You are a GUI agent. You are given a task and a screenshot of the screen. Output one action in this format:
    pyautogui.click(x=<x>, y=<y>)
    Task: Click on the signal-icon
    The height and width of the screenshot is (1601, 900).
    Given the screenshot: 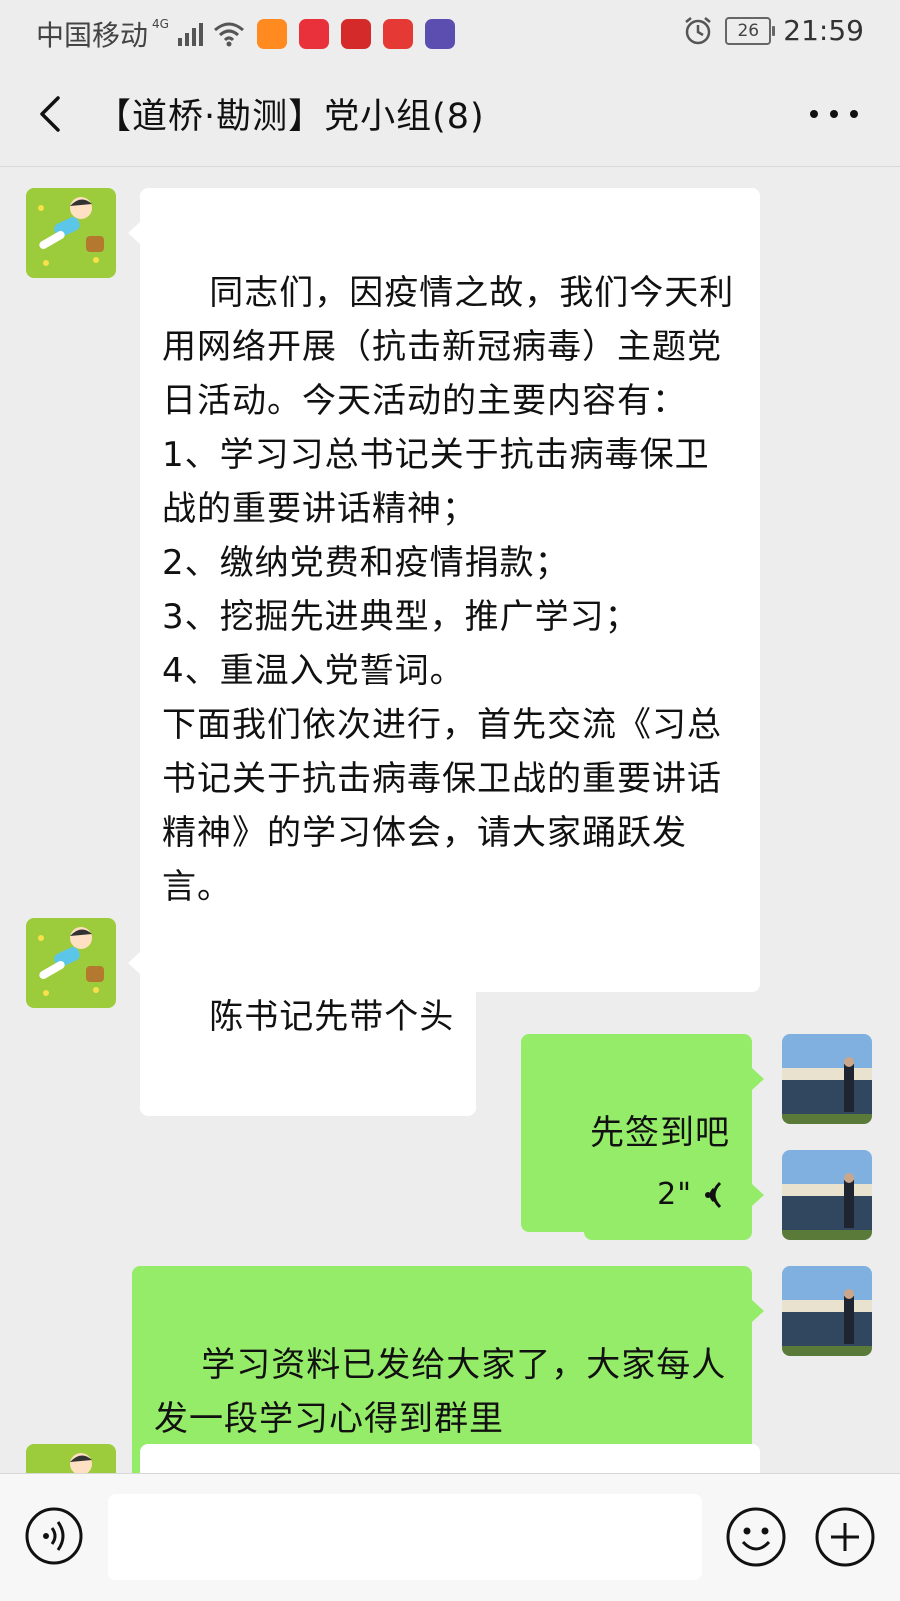 What is the action you would take?
    pyautogui.click(x=190, y=34)
    